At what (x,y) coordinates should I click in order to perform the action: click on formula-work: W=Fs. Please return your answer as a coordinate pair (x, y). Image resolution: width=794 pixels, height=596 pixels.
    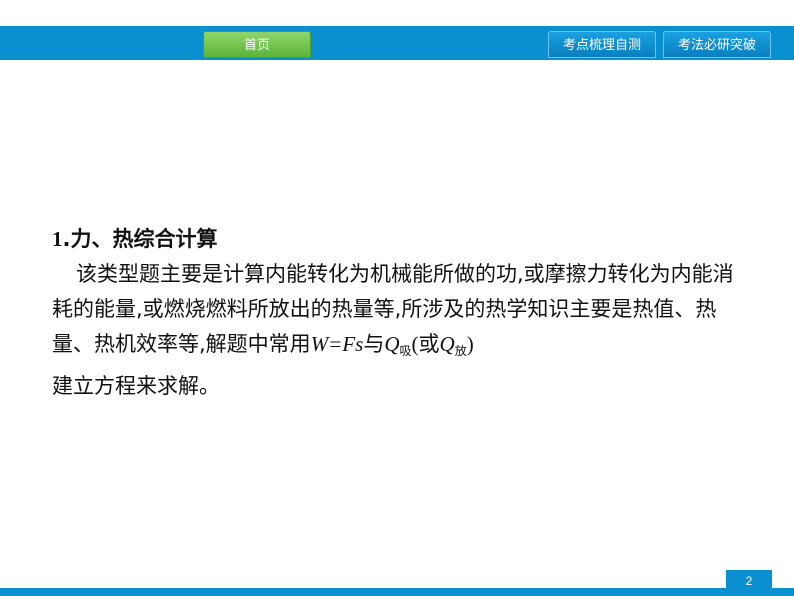
    Looking at the image, I should click on (337, 344).